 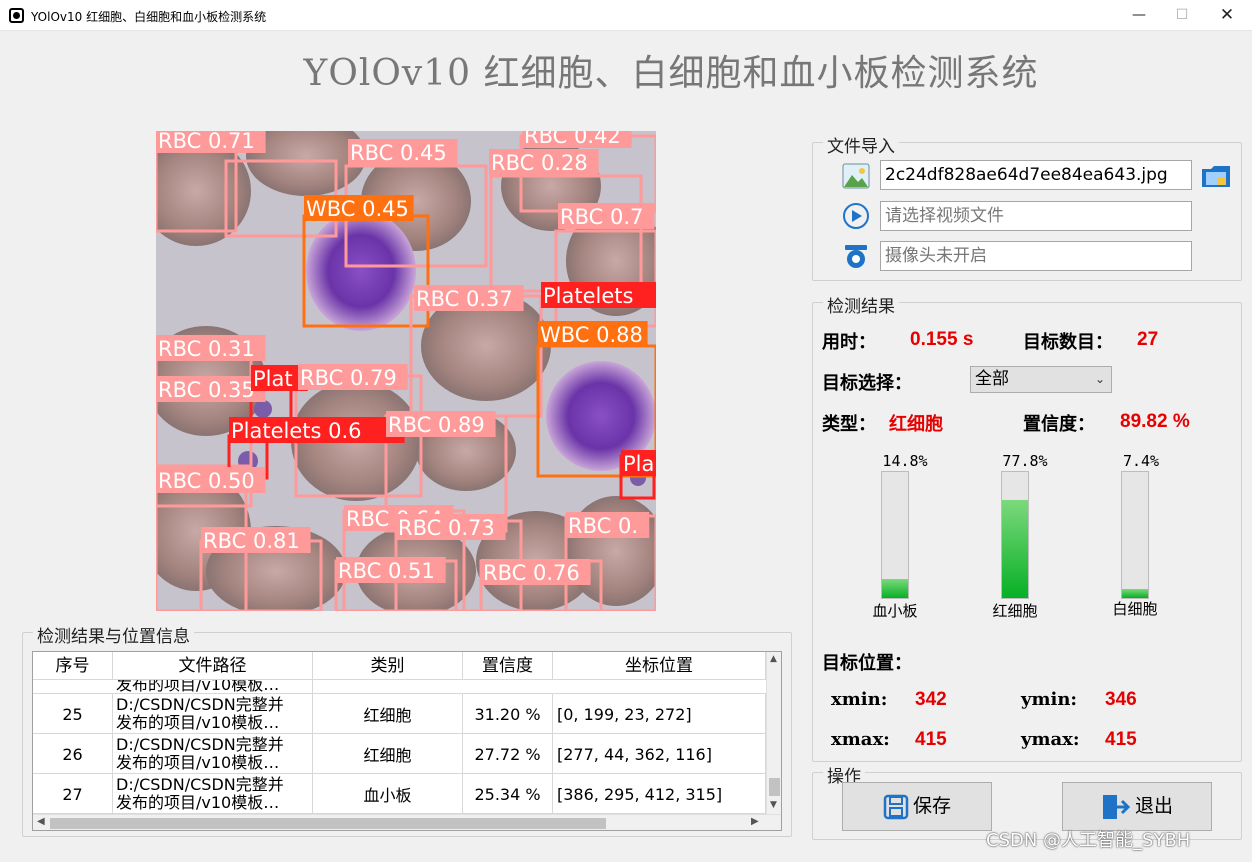 What do you see at coordinates (1227, 15) in the screenshot?
I see `close-button: ✕` at bounding box center [1227, 15].